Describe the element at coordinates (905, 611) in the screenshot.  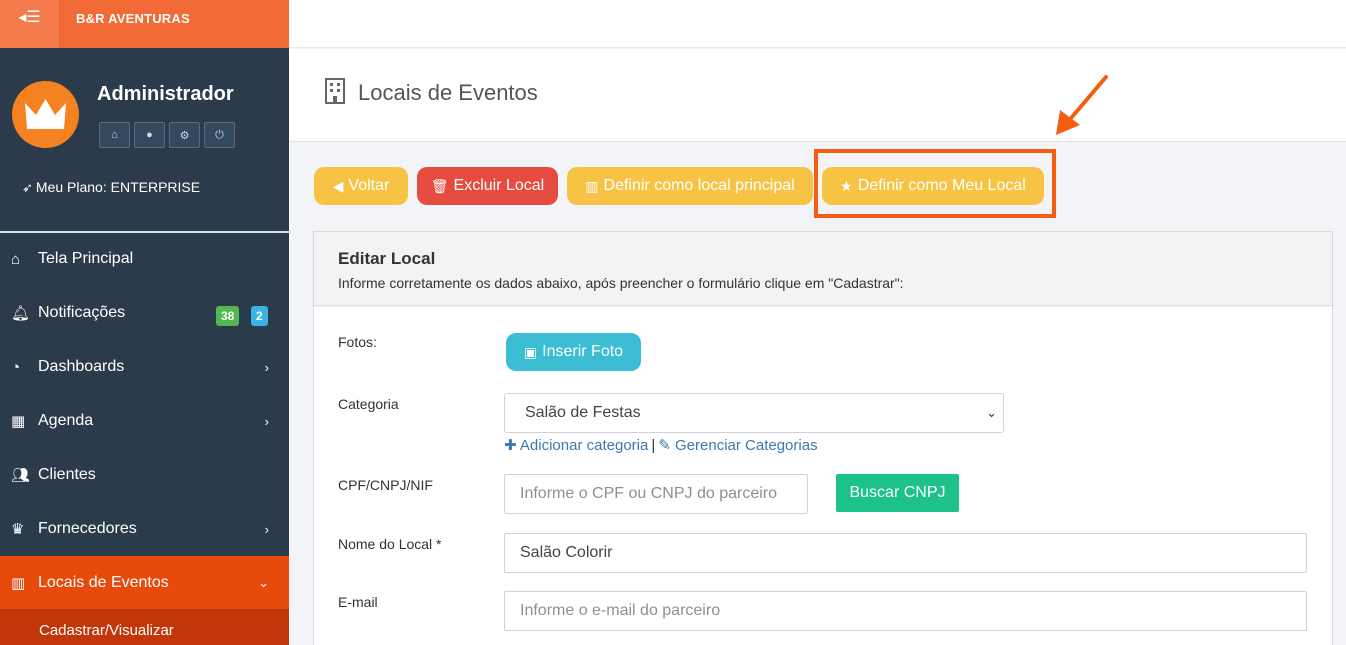
I see `email-field: Informe o e-mail do parceiro` at that location.